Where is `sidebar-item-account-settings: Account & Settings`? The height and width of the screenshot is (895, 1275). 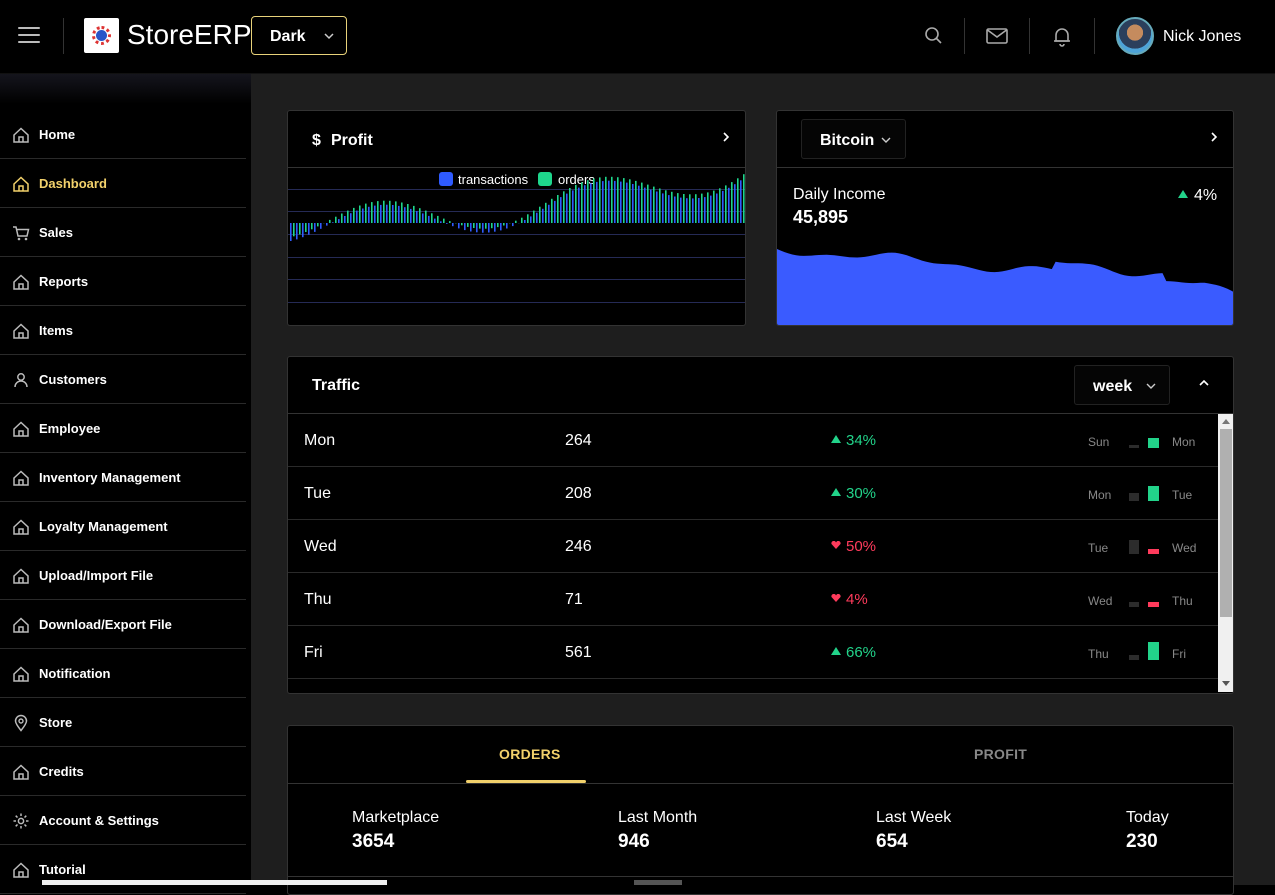
sidebar-item-account-settings: Account & Settings is located at coordinates (123, 820).